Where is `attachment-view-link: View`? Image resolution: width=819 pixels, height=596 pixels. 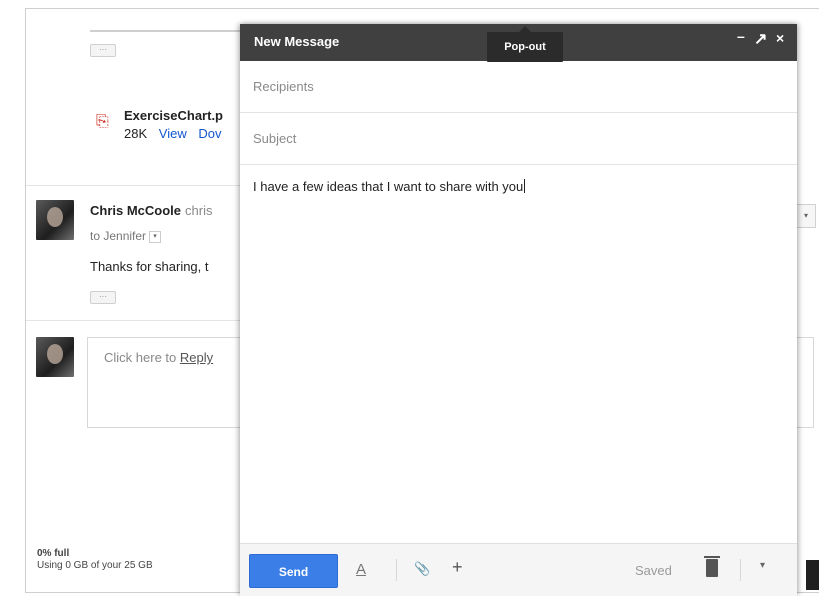 attachment-view-link: View is located at coordinates (173, 133).